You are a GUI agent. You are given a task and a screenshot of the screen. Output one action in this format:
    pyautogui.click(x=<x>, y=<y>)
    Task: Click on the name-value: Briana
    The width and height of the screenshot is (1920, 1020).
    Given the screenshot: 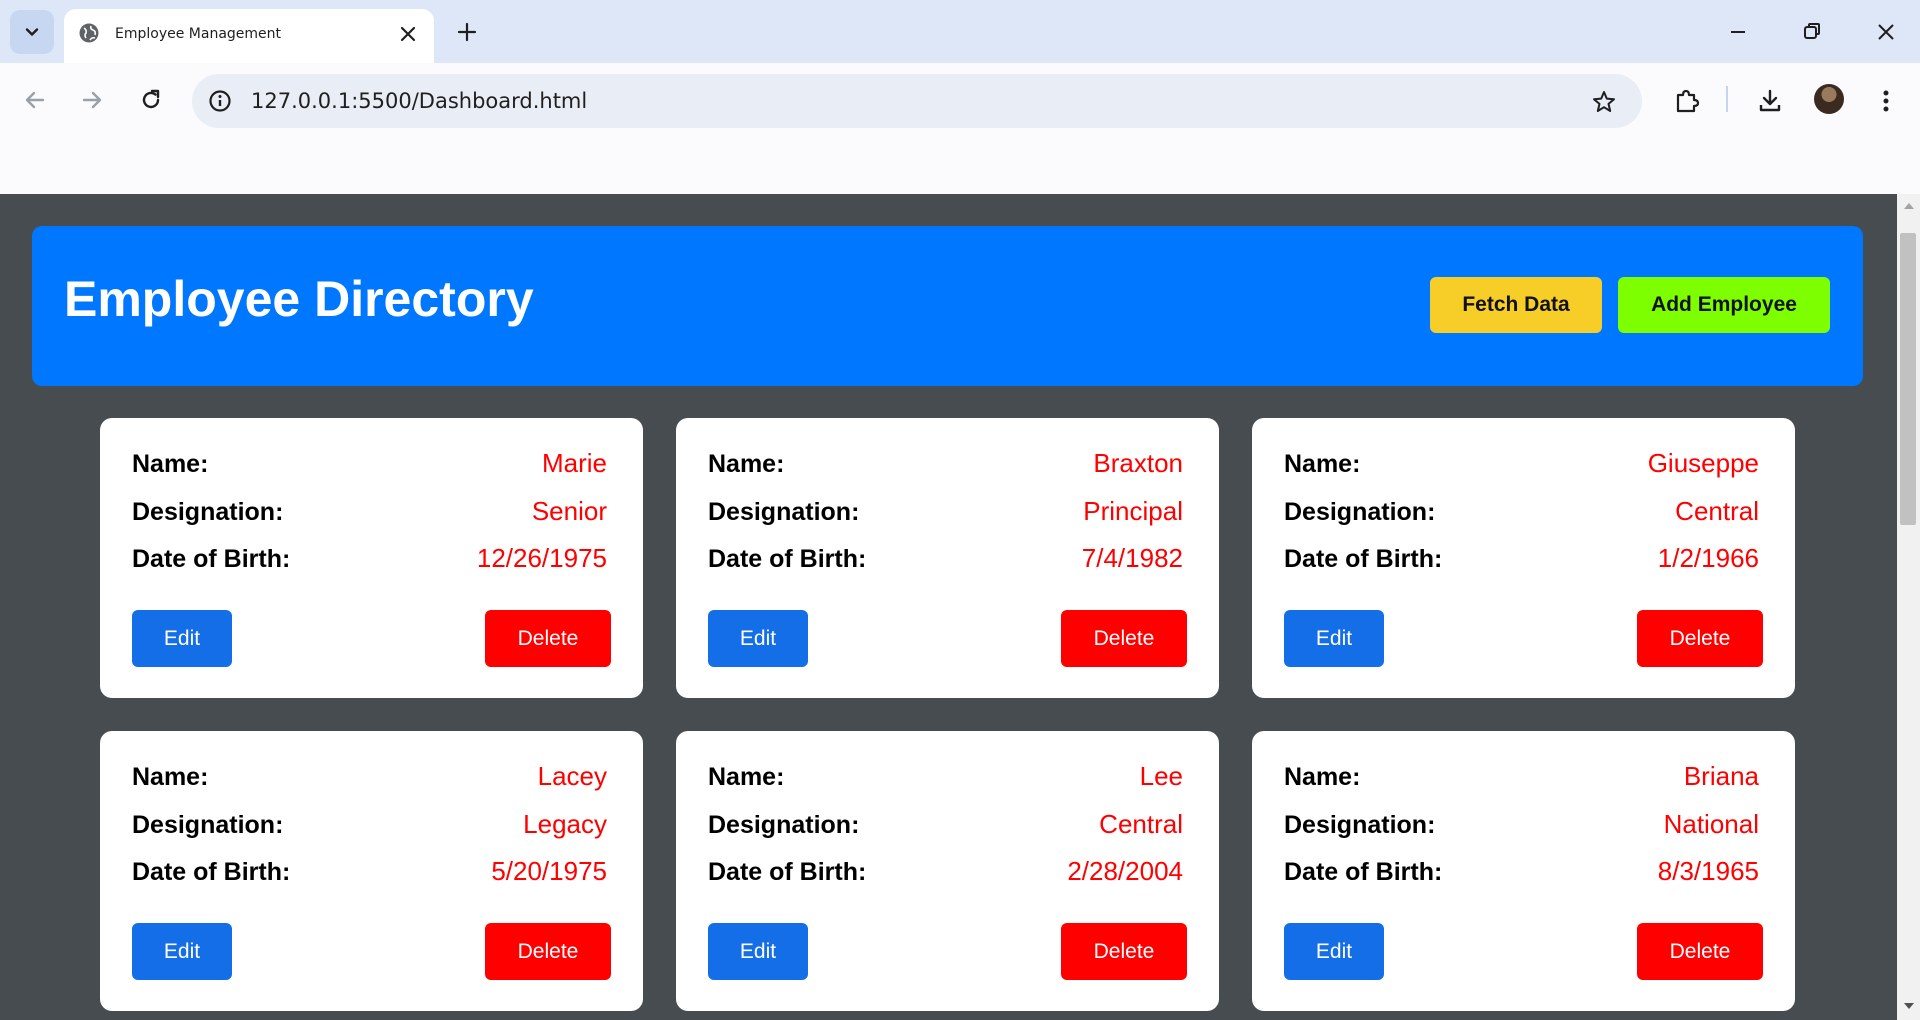 What is the action you would take?
    pyautogui.click(x=1721, y=776)
    